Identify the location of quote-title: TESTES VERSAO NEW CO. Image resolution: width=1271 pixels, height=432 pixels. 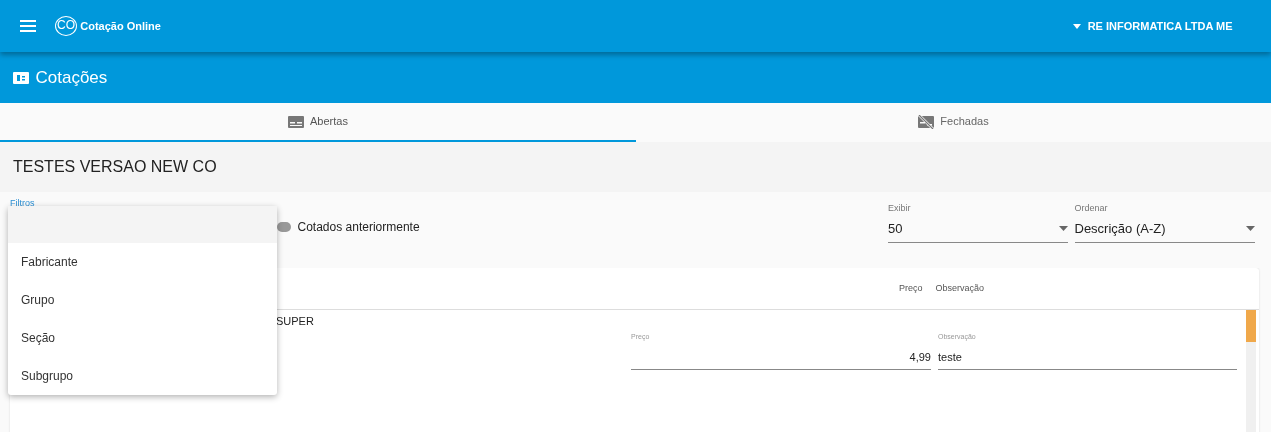
(115, 167).